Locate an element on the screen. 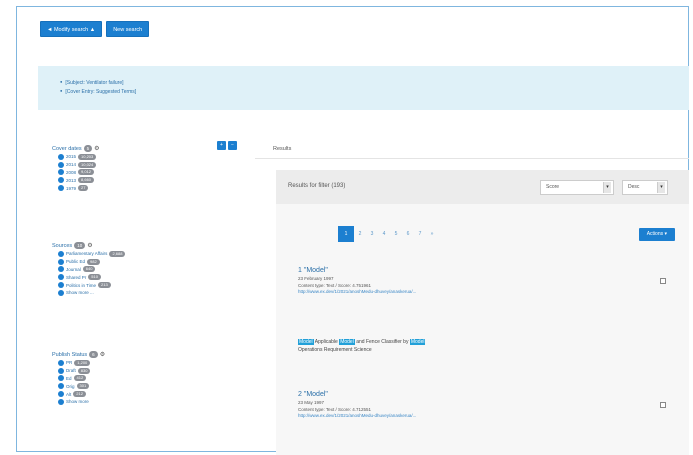  facet-item: Alt 212 is located at coordinates (78, 394).